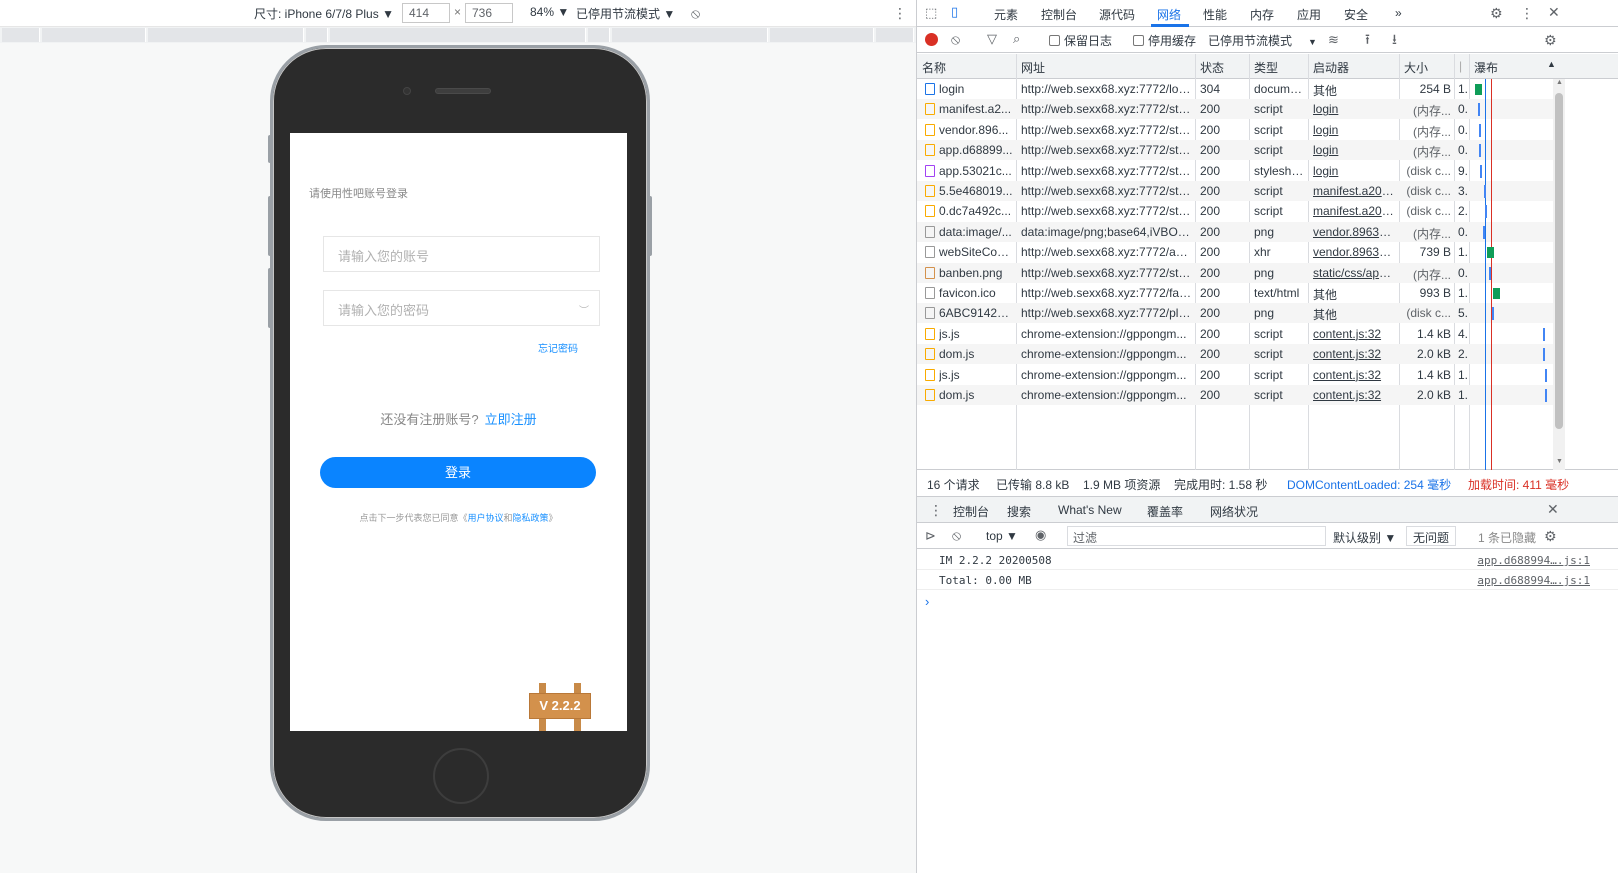  I want to click on tab-elements: 元素, so click(1006, 14).